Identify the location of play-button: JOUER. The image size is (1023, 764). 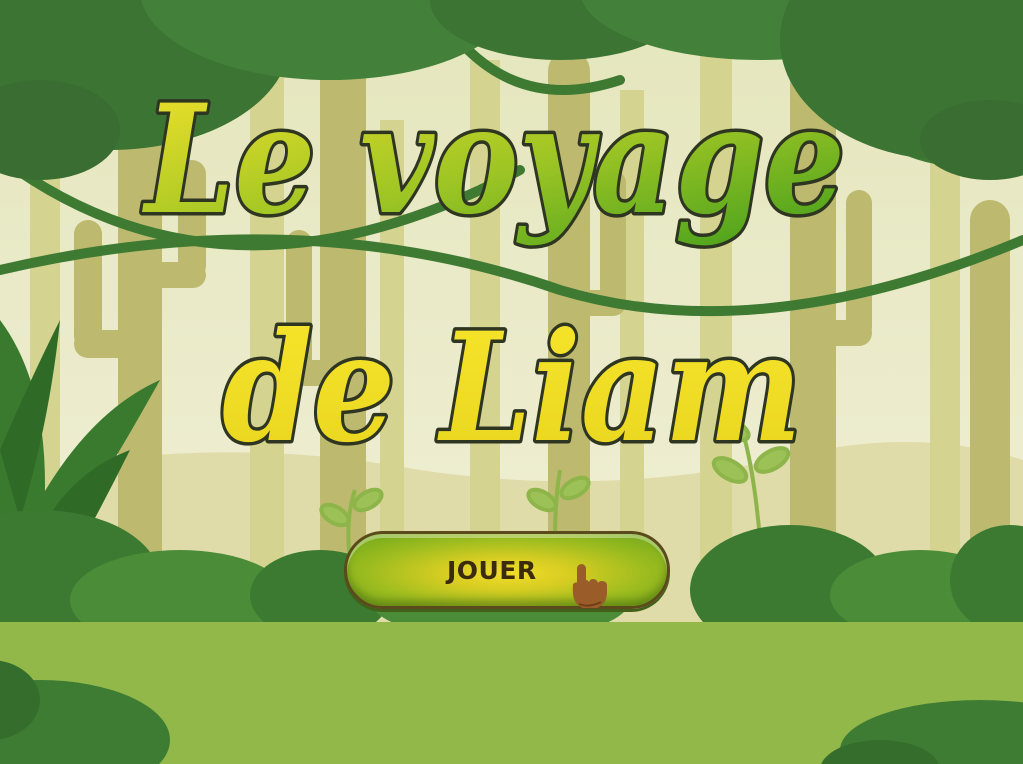
(507, 570).